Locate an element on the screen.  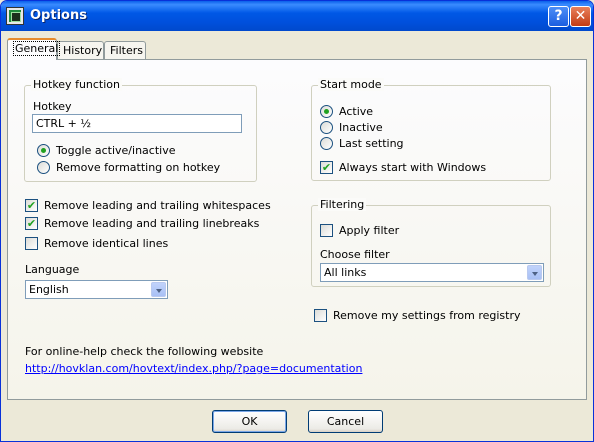
radio-toggle-active-label: Toggle active/inactive is located at coordinates (116, 150).